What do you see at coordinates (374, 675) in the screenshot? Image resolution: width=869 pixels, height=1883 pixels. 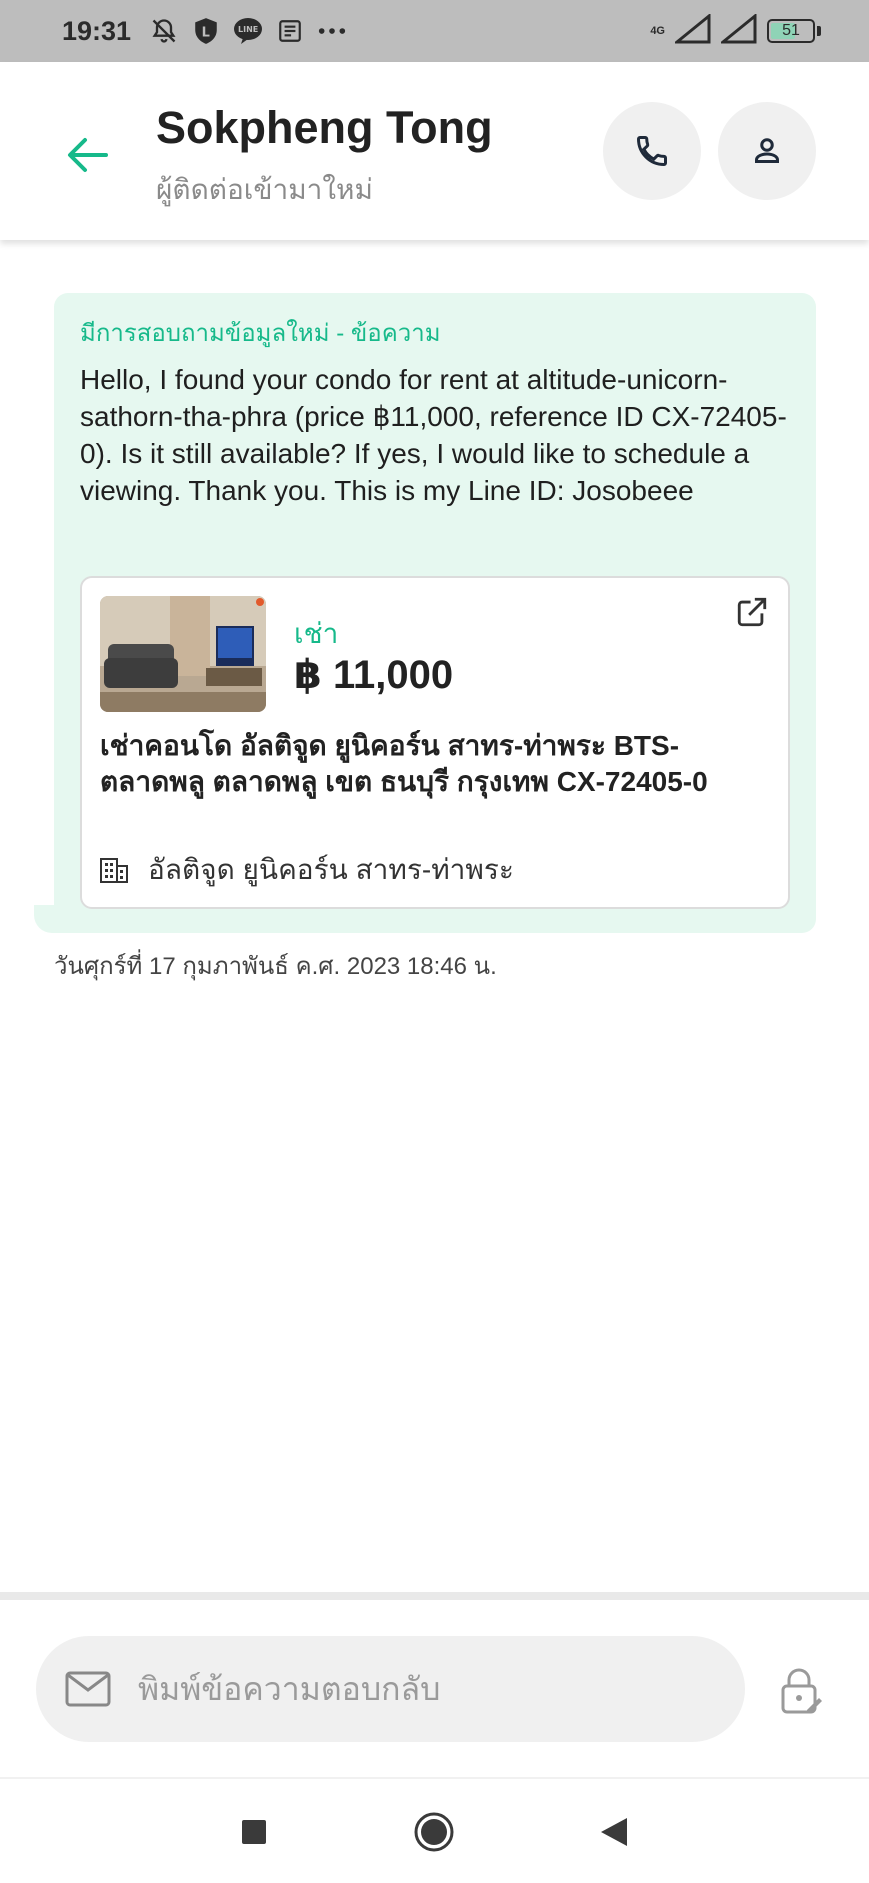 I see `listing-price: ฿ 11,000` at bounding box center [374, 675].